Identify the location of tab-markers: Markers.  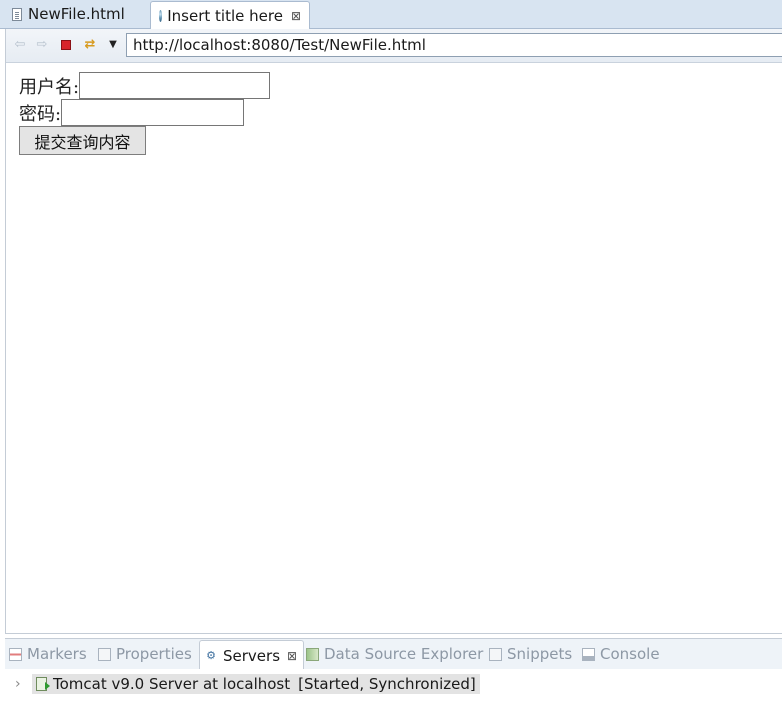
(48, 654).